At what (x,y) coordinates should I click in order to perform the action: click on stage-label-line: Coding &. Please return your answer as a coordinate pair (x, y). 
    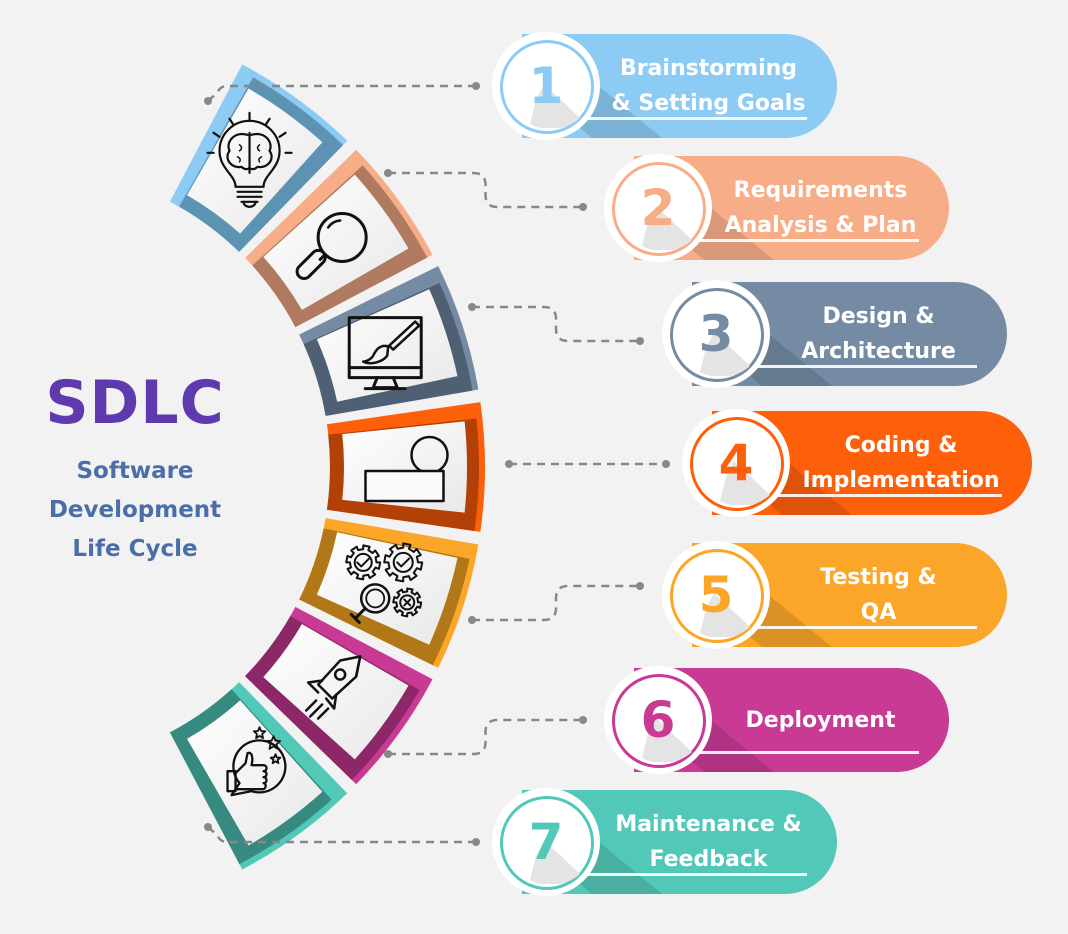
    Looking at the image, I should click on (901, 445).